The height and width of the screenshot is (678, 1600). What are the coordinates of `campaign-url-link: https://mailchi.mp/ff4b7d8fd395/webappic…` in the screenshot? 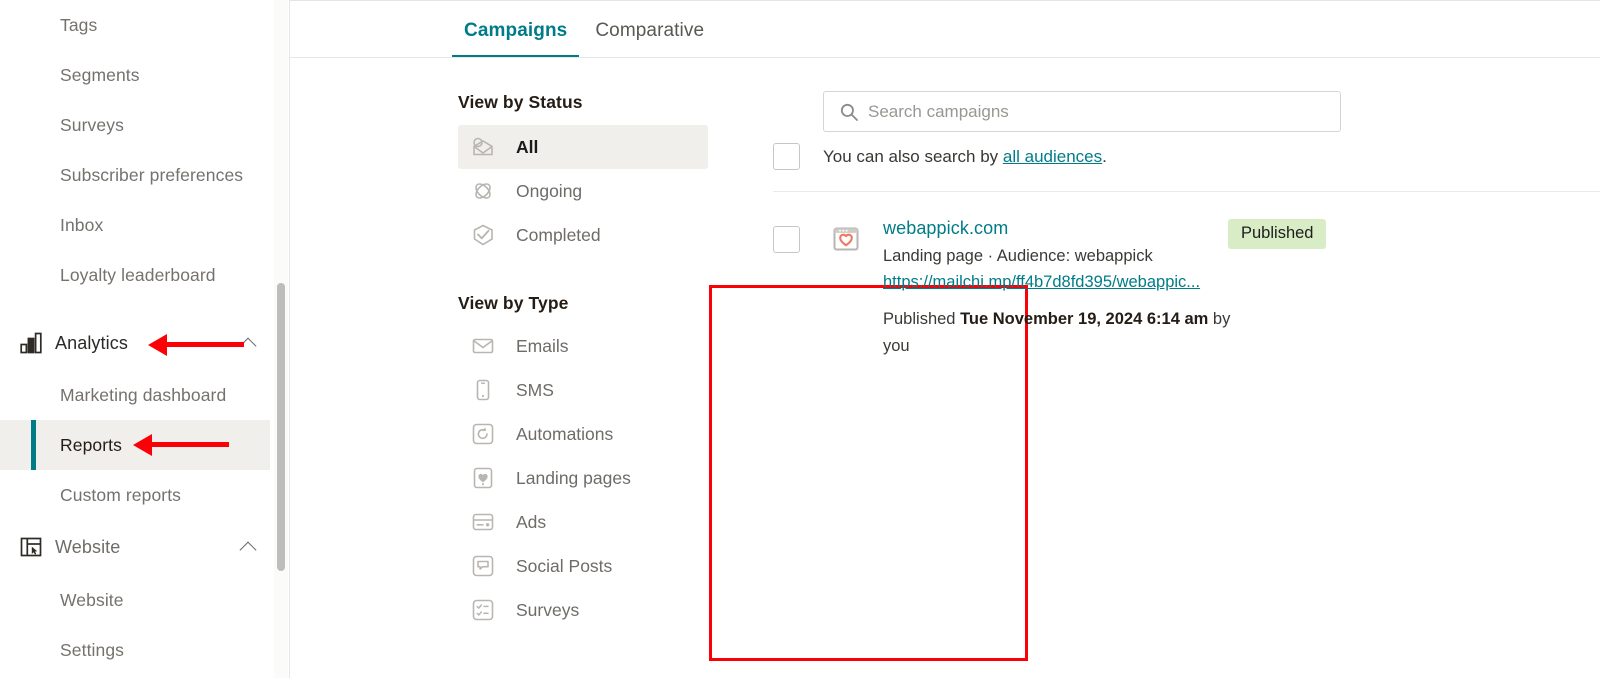 It's located at (1093, 282).